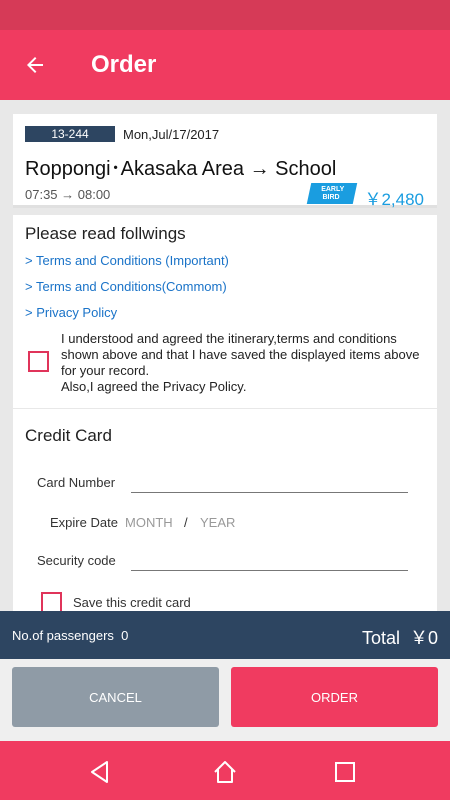 This screenshot has width=450, height=800. I want to click on passengers-info: No.of passengers 0, so click(70, 635).